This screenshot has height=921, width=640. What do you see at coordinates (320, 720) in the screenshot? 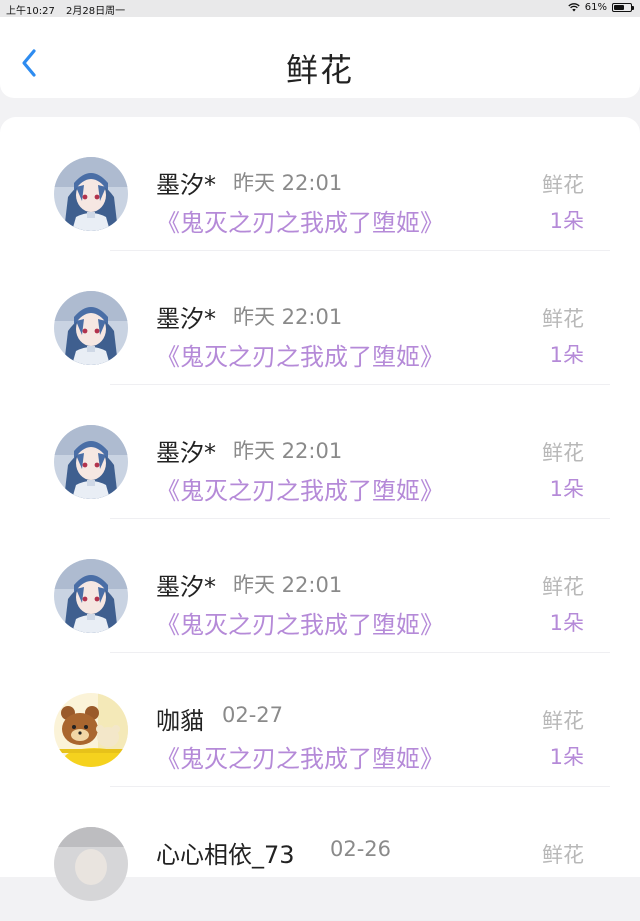
I see `list-item: 咖貓 02-27 《鬼灭之刃之我成了堕姬》 鲜花 1朵` at bounding box center [320, 720].